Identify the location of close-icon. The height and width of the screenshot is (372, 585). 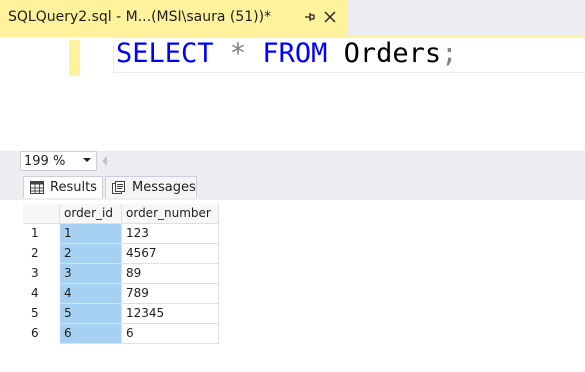
(330, 17).